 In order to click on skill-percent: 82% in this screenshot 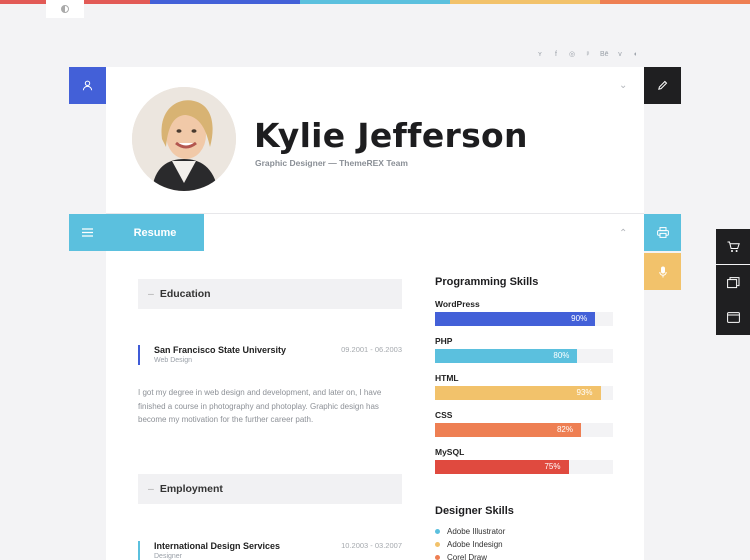, I will do `click(564, 429)`.